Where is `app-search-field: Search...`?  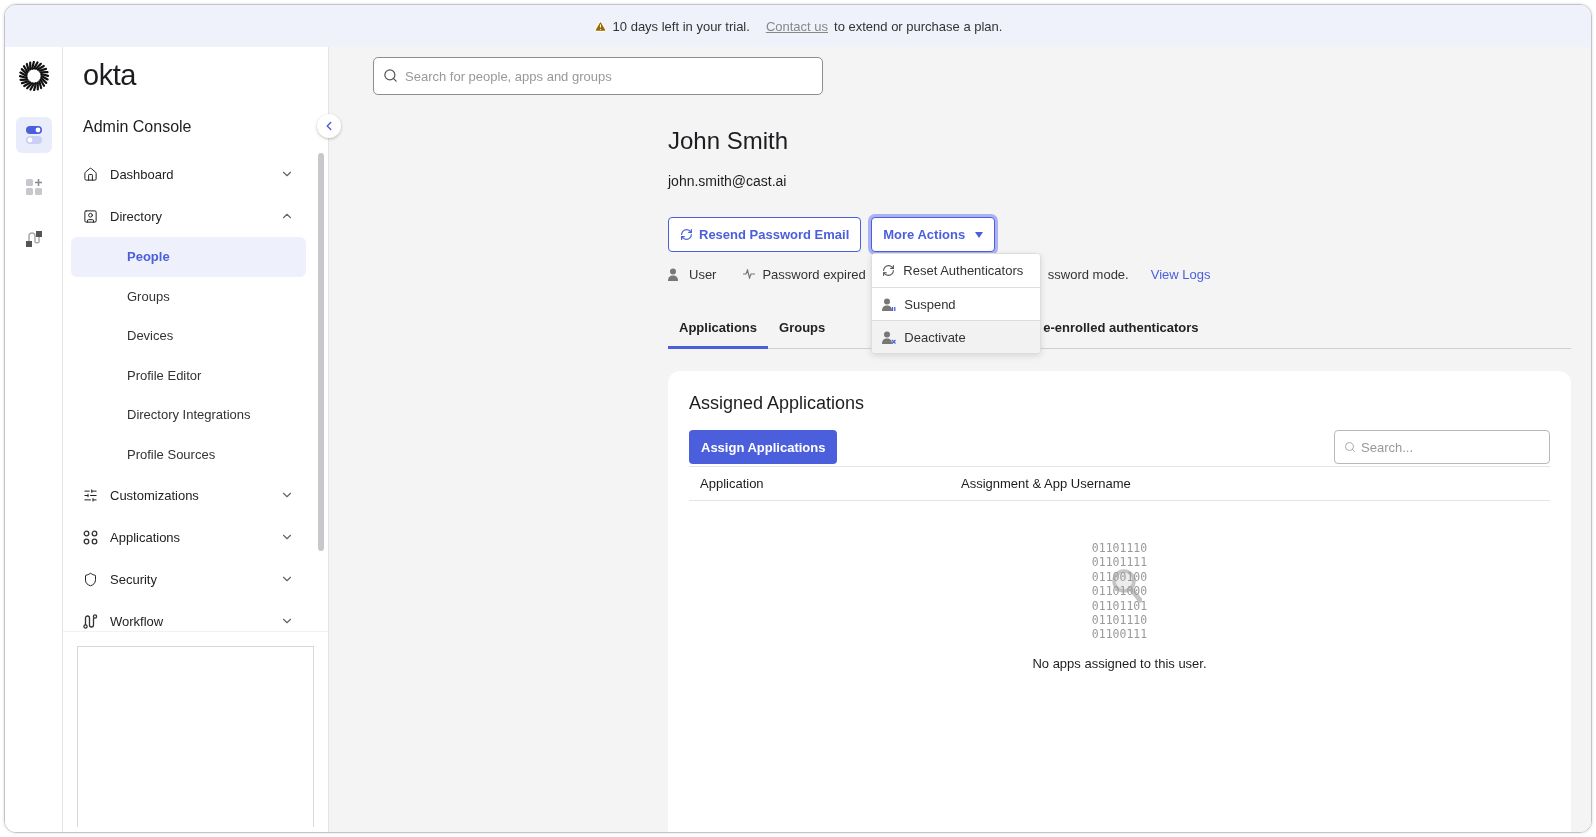 app-search-field: Search... is located at coordinates (1442, 447).